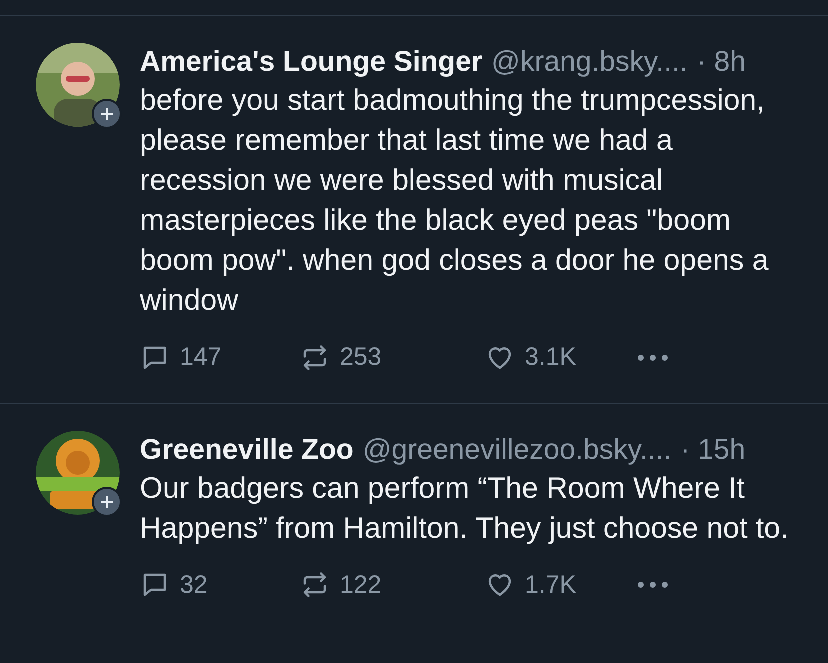  What do you see at coordinates (713, 450) in the screenshot?
I see `post-time: · 15h` at bounding box center [713, 450].